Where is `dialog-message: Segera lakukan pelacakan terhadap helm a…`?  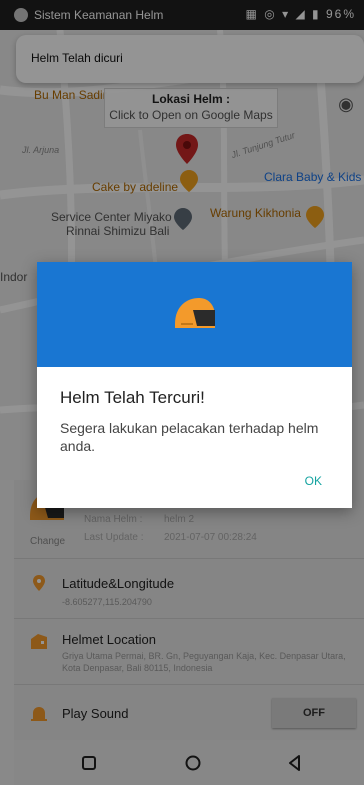 dialog-message: Segera lakukan pelacakan terhadap helm a… is located at coordinates (189, 437).